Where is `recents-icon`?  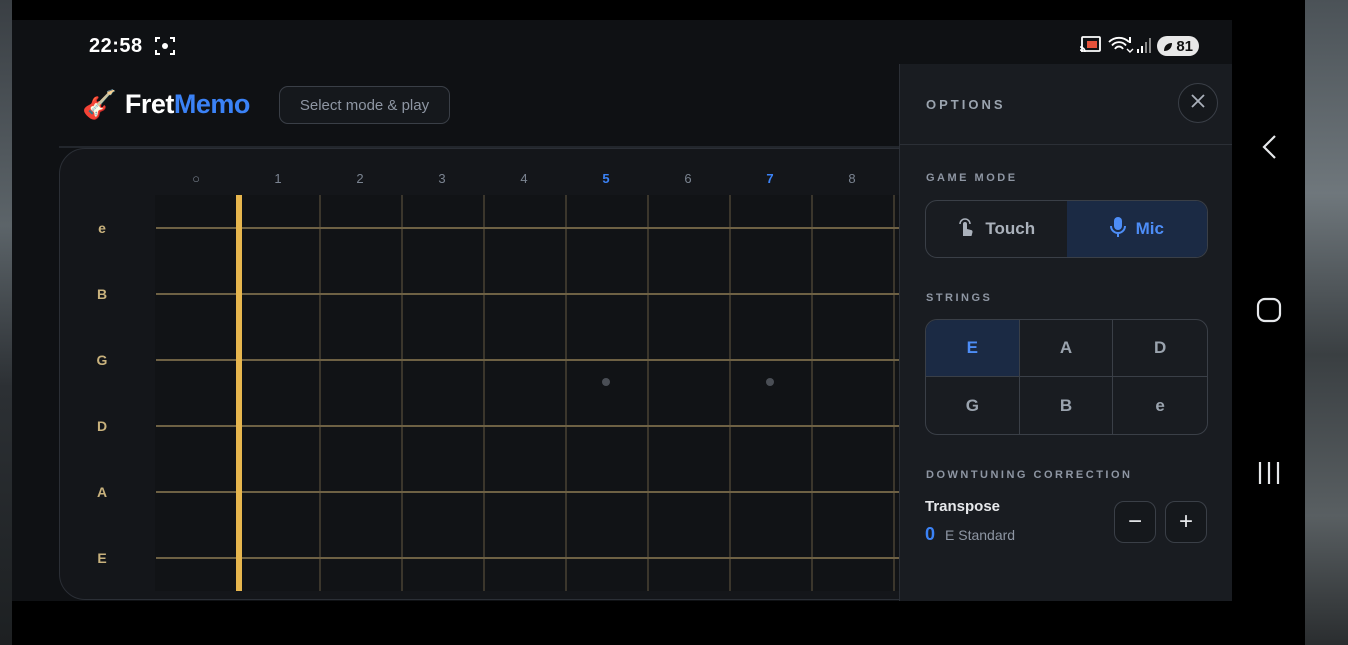
recents-icon is located at coordinates (1269, 475).